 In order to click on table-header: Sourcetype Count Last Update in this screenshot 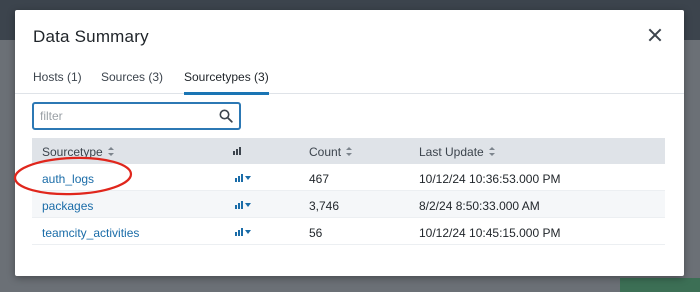, I will do `click(348, 151)`.